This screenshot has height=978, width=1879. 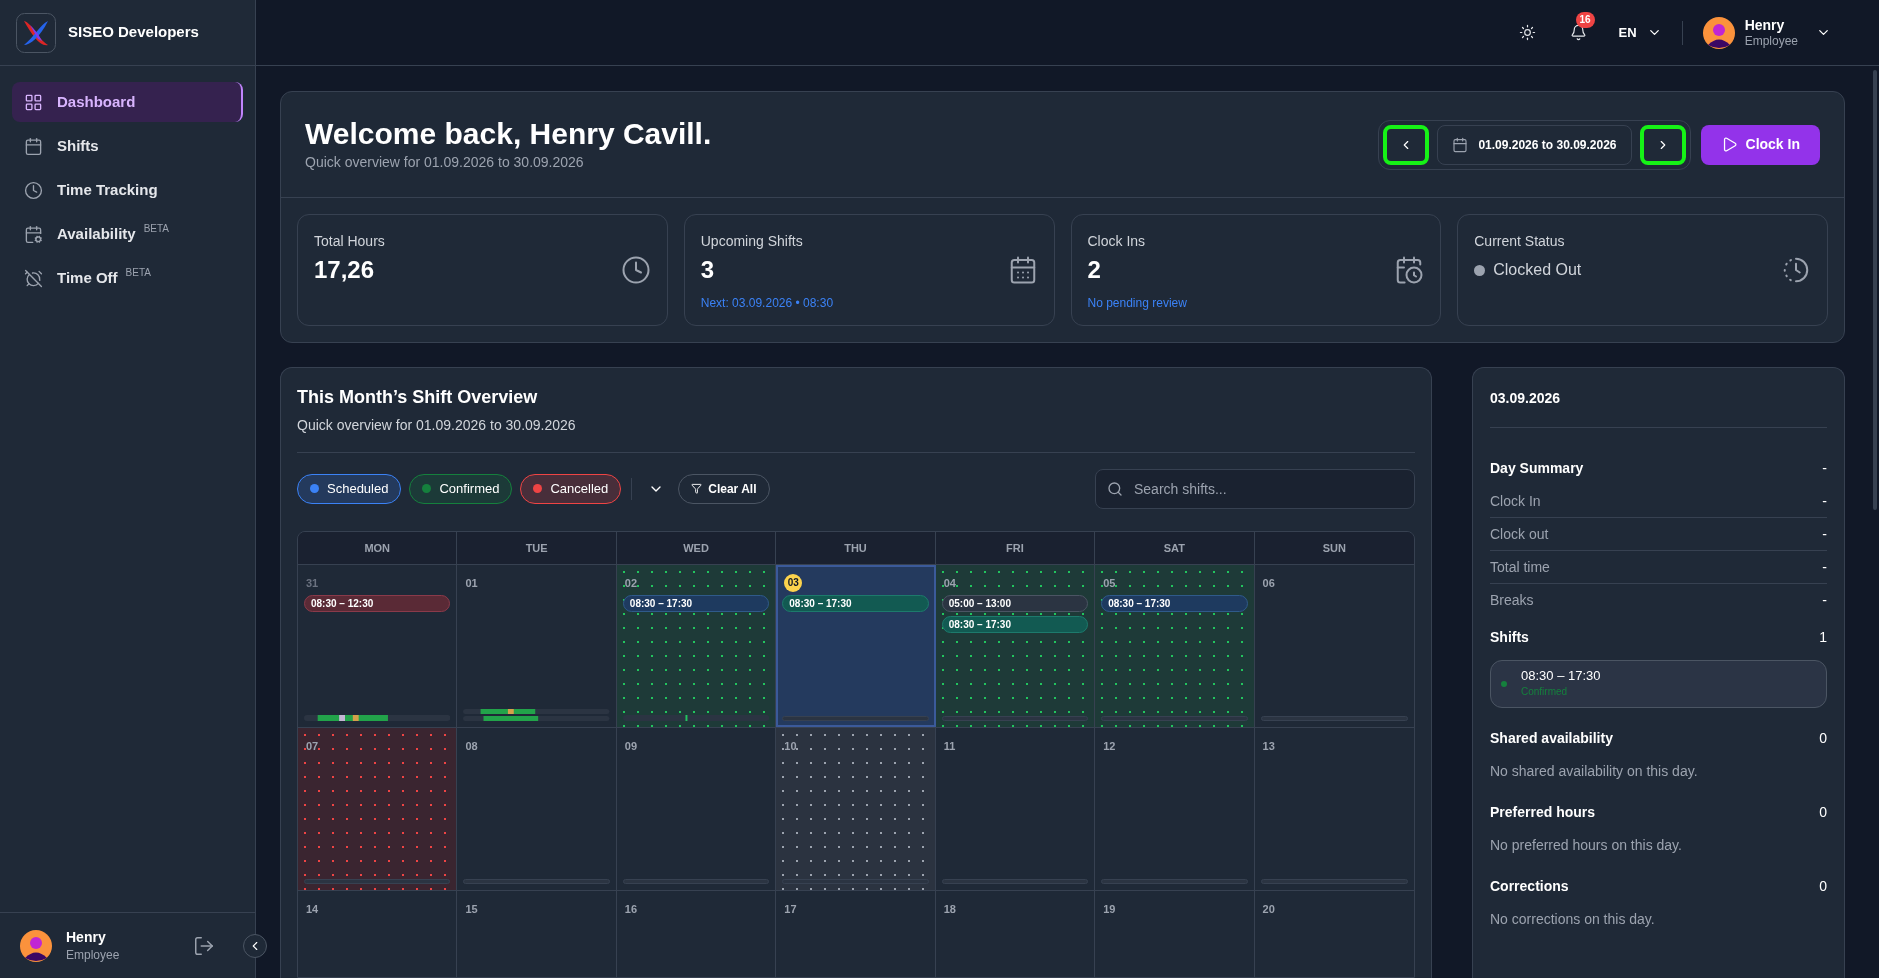 What do you see at coordinates (93, 955) in the screenshot?
I see `user-role: Employee` at bounding box center [93, 955].